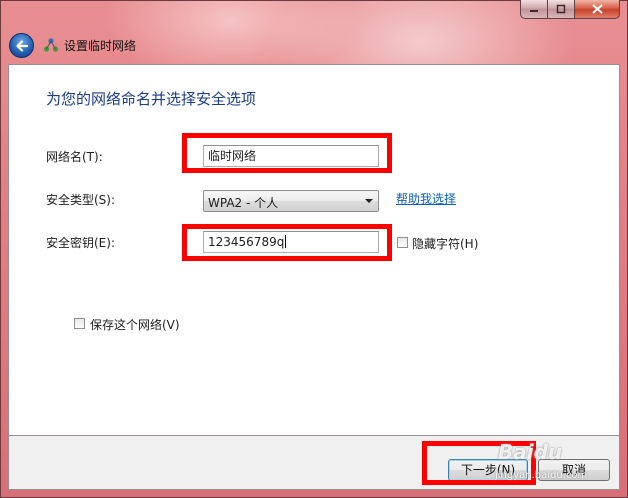  What do you see at coordinates (291, 201) in the screenshot?
I see `security-type-dropdown: WPA2 - 个人` at bounding box center [291, 201].